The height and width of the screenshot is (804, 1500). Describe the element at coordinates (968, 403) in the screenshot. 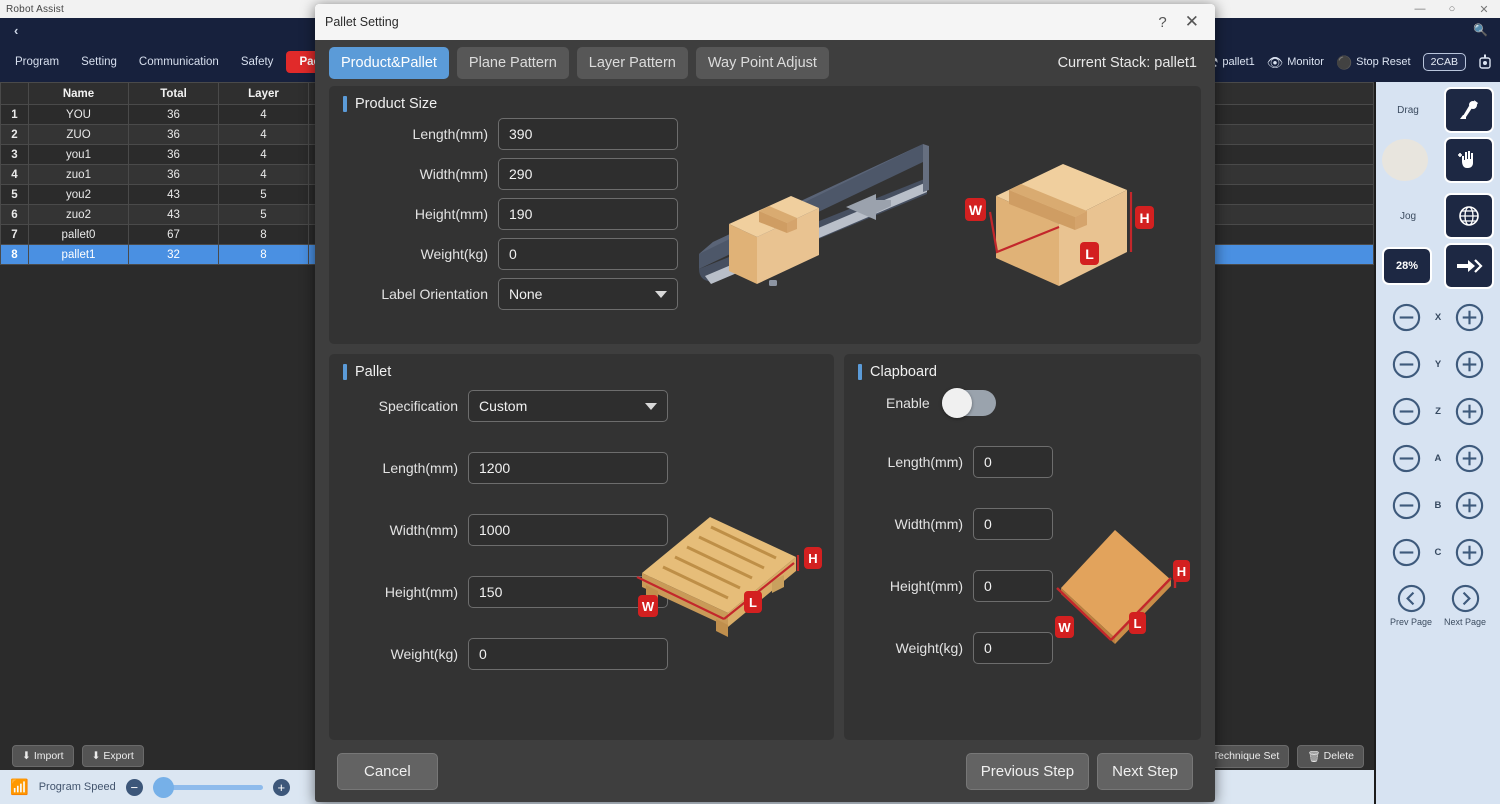

I see `clapboard-enable-toggle` at that location.